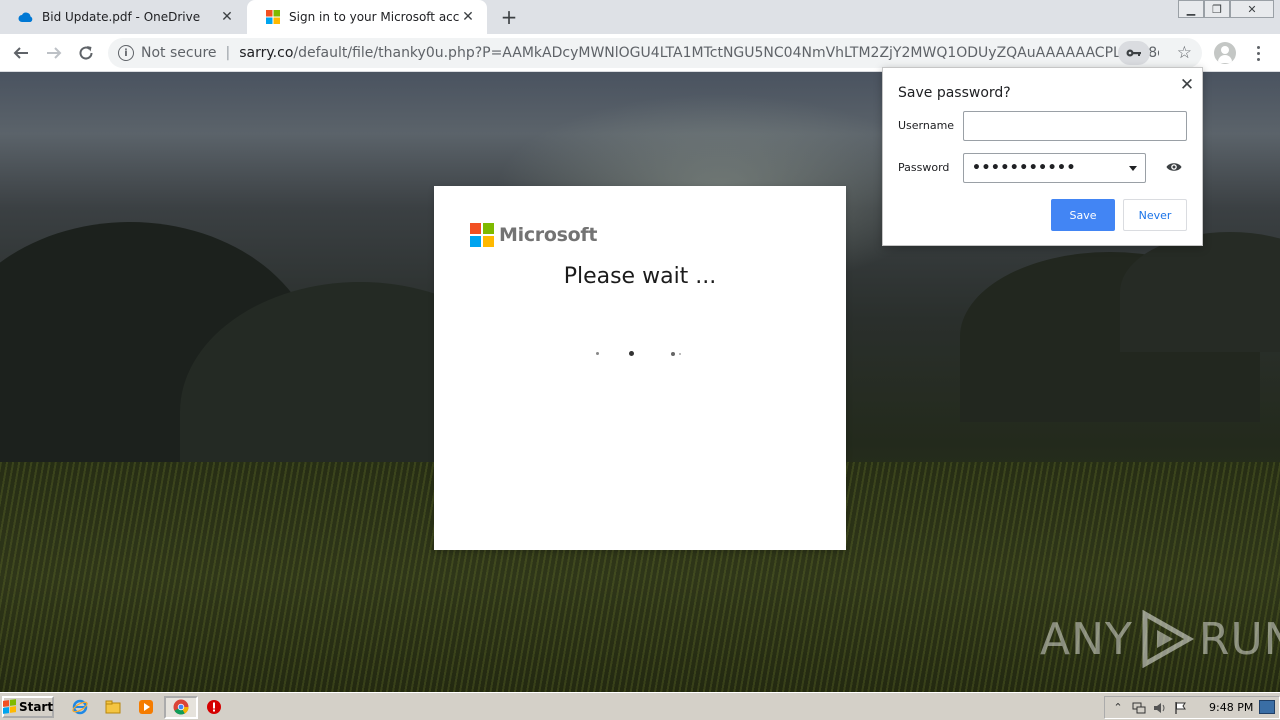 This screenshot has height=720, width=1280. What do you see at coordinates (126, 53) in the screenshot?
I see `info-icon: i` at bounding box center [126, 53].